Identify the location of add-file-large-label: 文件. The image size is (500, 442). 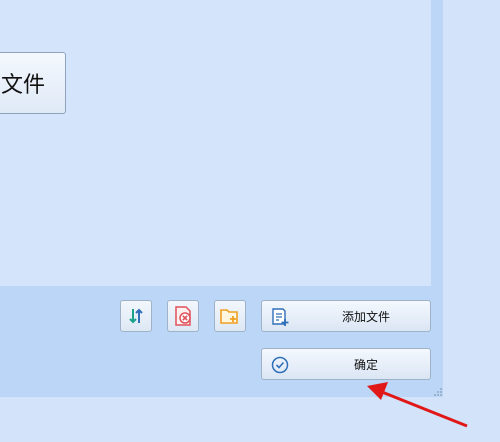
(22, 85).